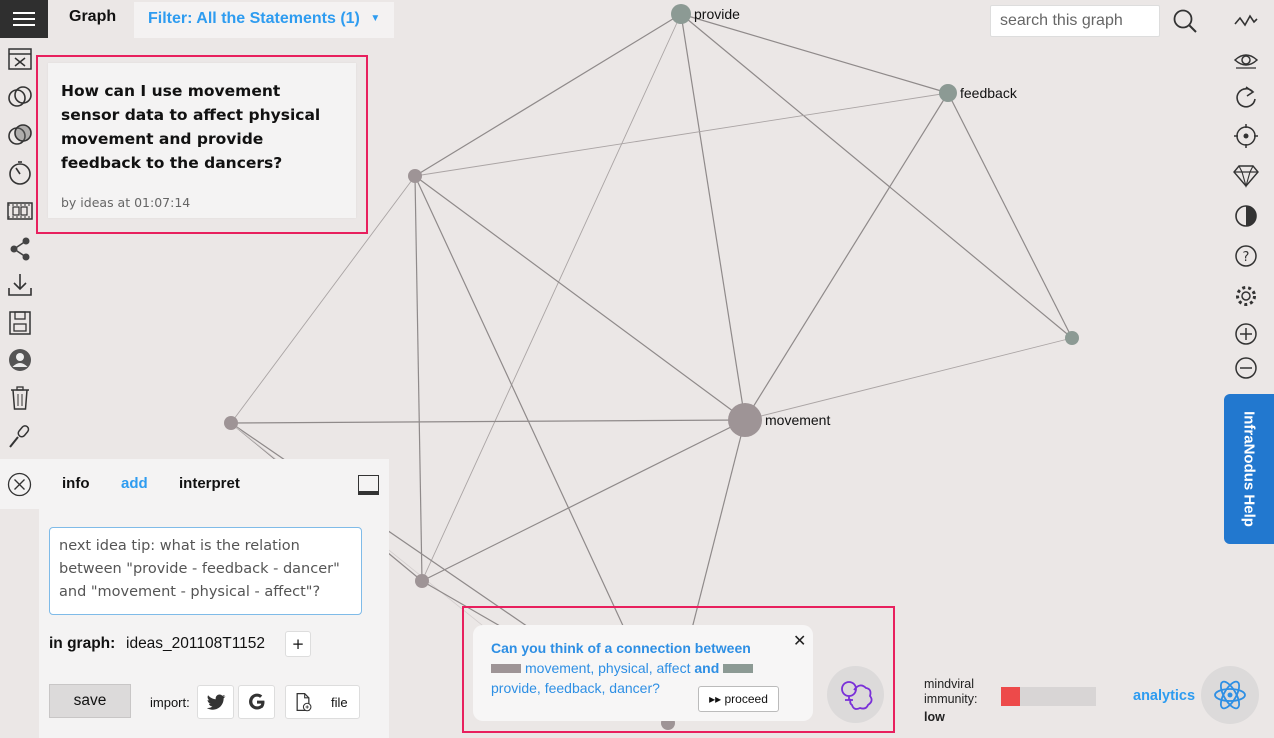 The width and height of the screenshot is (1274, 738). I want to click on analytics-link: analytics, so click(1164, 696).